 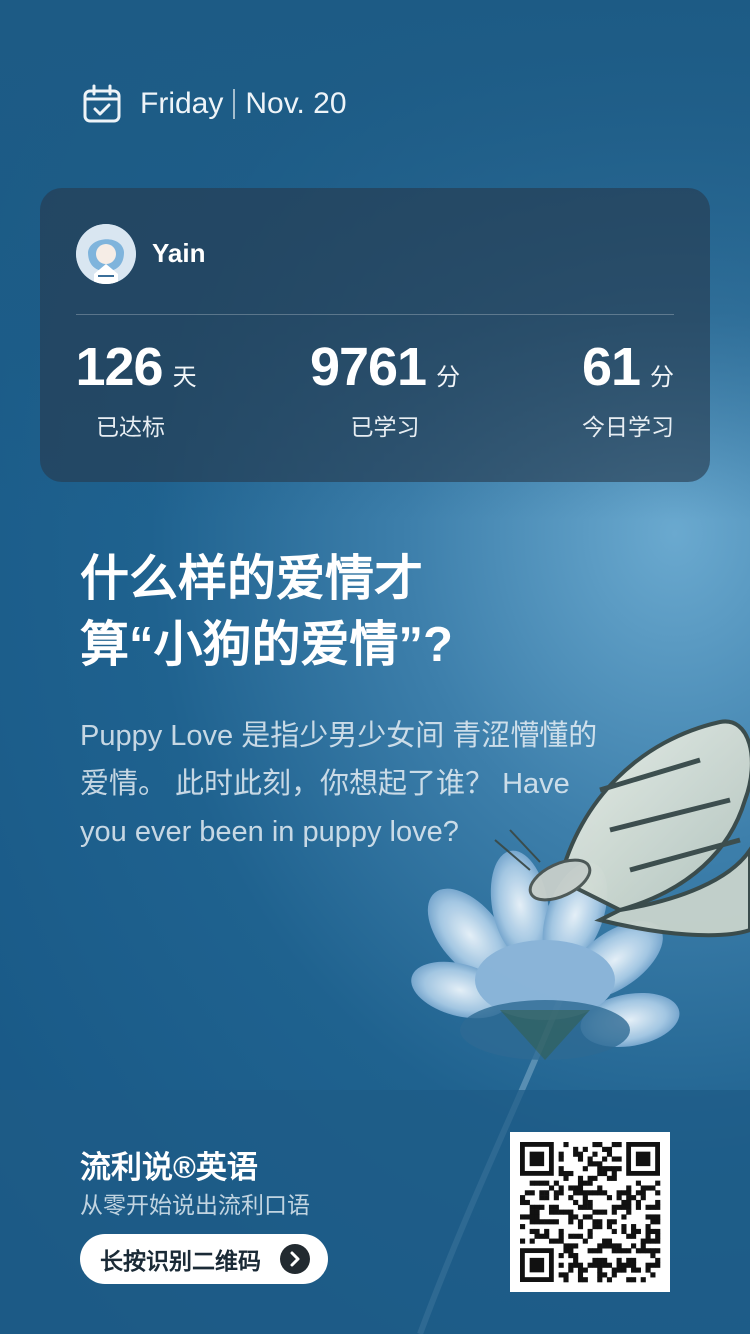 I want to click on stat-label: 今日学习, so click(x=628, y=427).